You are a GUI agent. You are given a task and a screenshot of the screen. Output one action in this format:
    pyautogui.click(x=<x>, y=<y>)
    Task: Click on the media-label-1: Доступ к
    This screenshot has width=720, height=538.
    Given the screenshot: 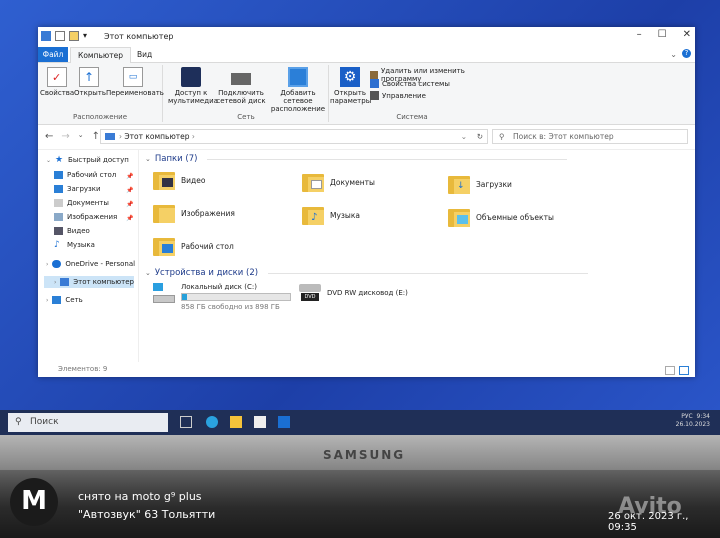 What is the action you would take?
    pyautogui.click(x=191, y=93)
    